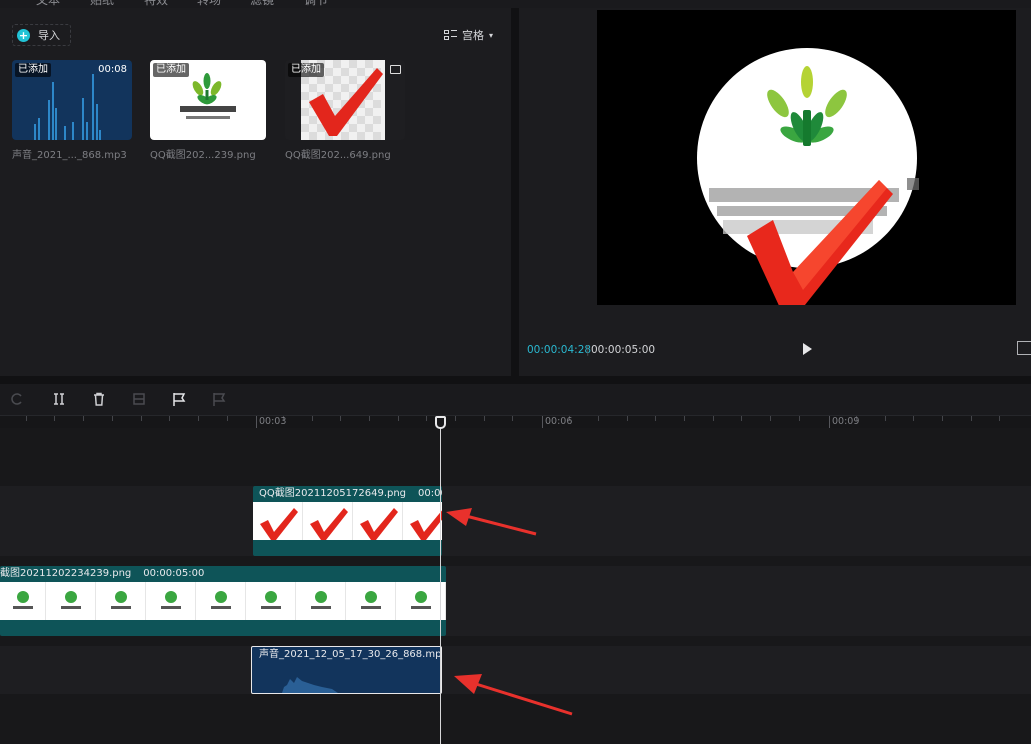  What do you see at coordinates (338, 155) in the screenshot?
I see `media-name: QQ截图202...649.png` at bounding box center [338, 155].